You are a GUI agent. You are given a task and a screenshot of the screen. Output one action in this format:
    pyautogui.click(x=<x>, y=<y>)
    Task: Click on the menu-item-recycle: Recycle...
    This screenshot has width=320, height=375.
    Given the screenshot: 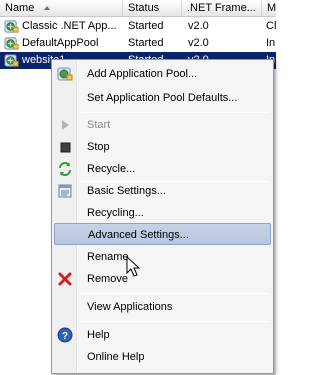 What is the action you would take?
    pyautogui.click(x=162, y=169)
    